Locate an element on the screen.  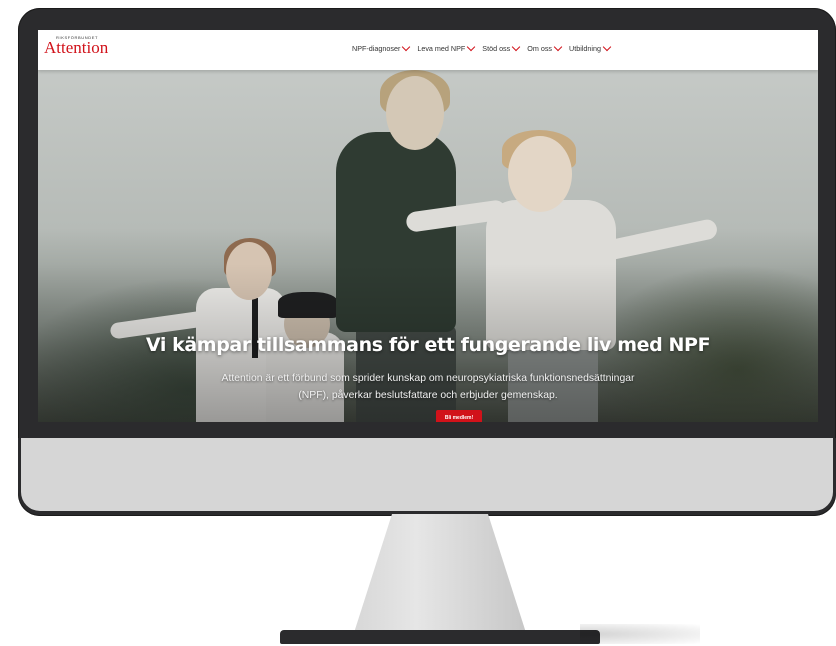
nav-item-stod-oss: Stöd oss is located at coordinates (501, 47).